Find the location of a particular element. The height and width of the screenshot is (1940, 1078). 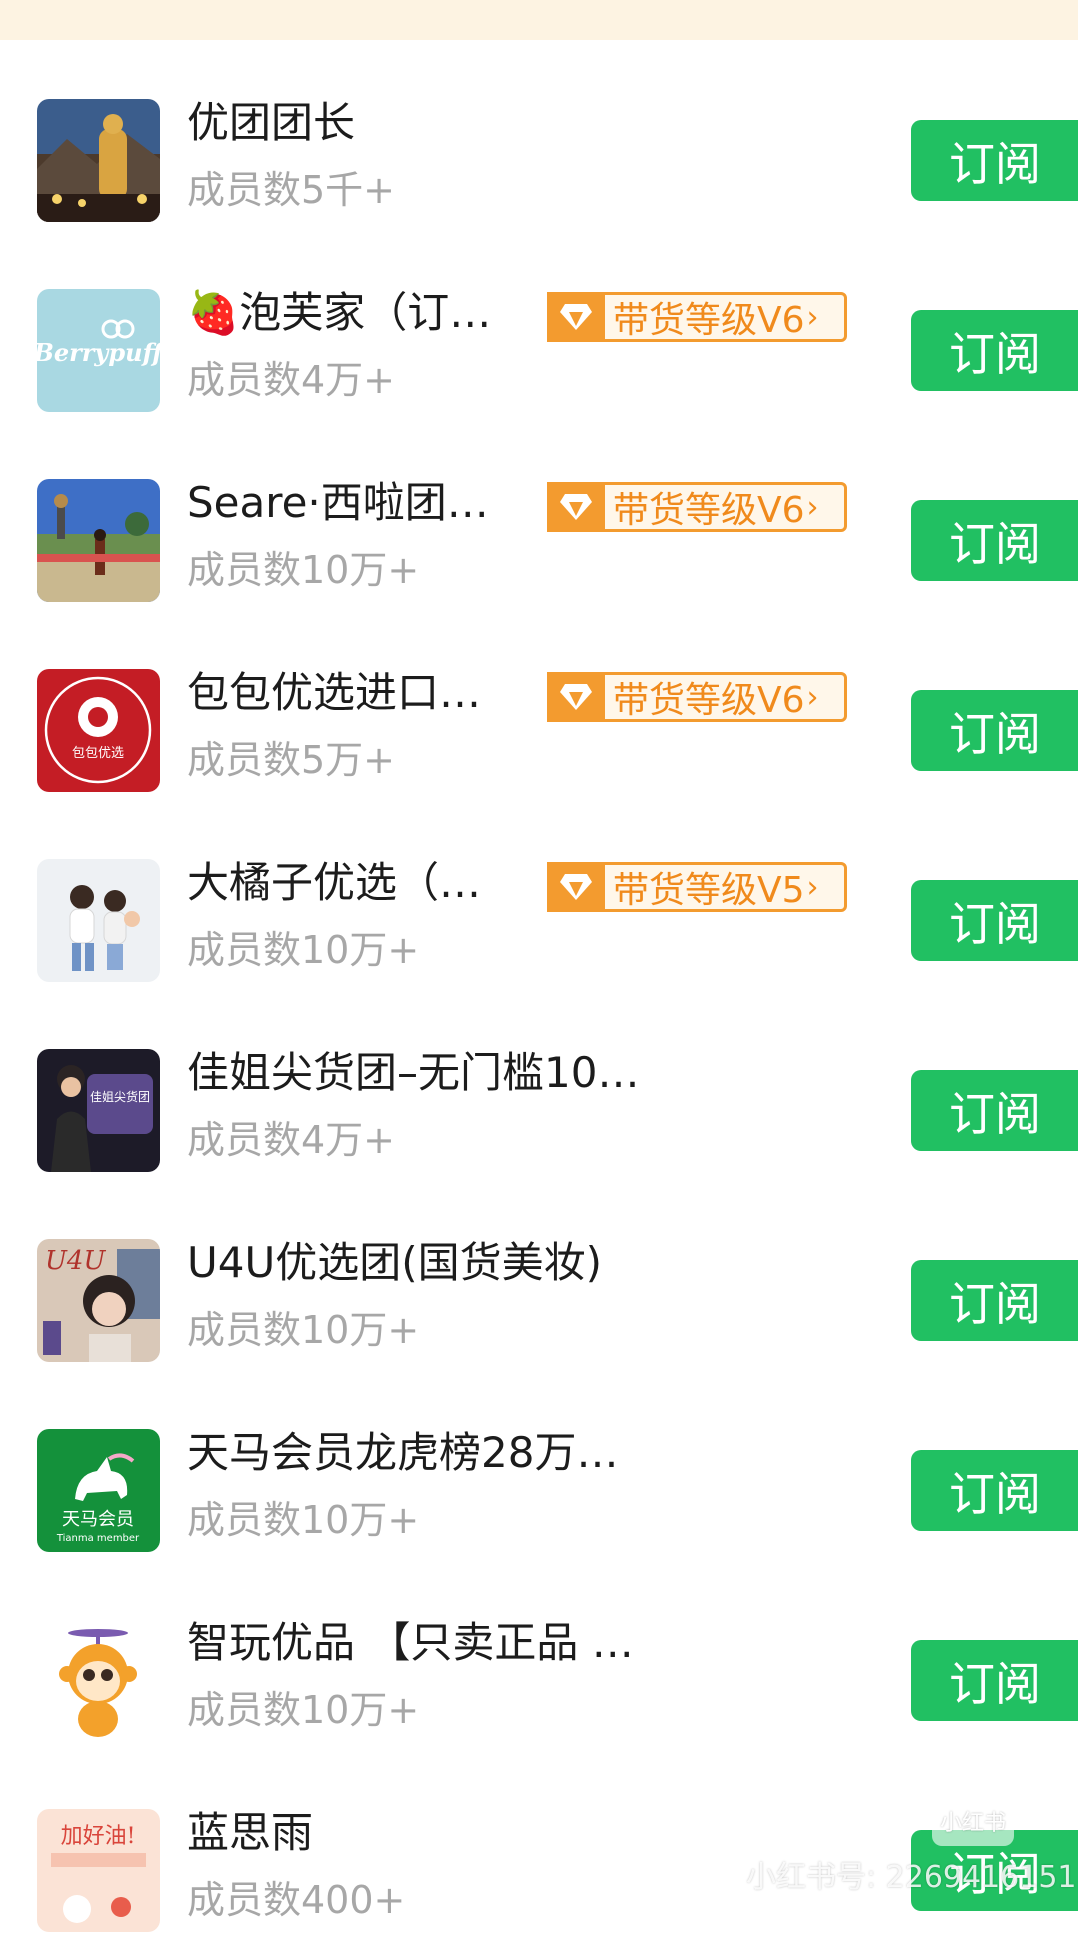

list-item: U4U U4U优选团(国货美妆) 成员数10万+ 订阅 is located at coordinates (539, 1275).